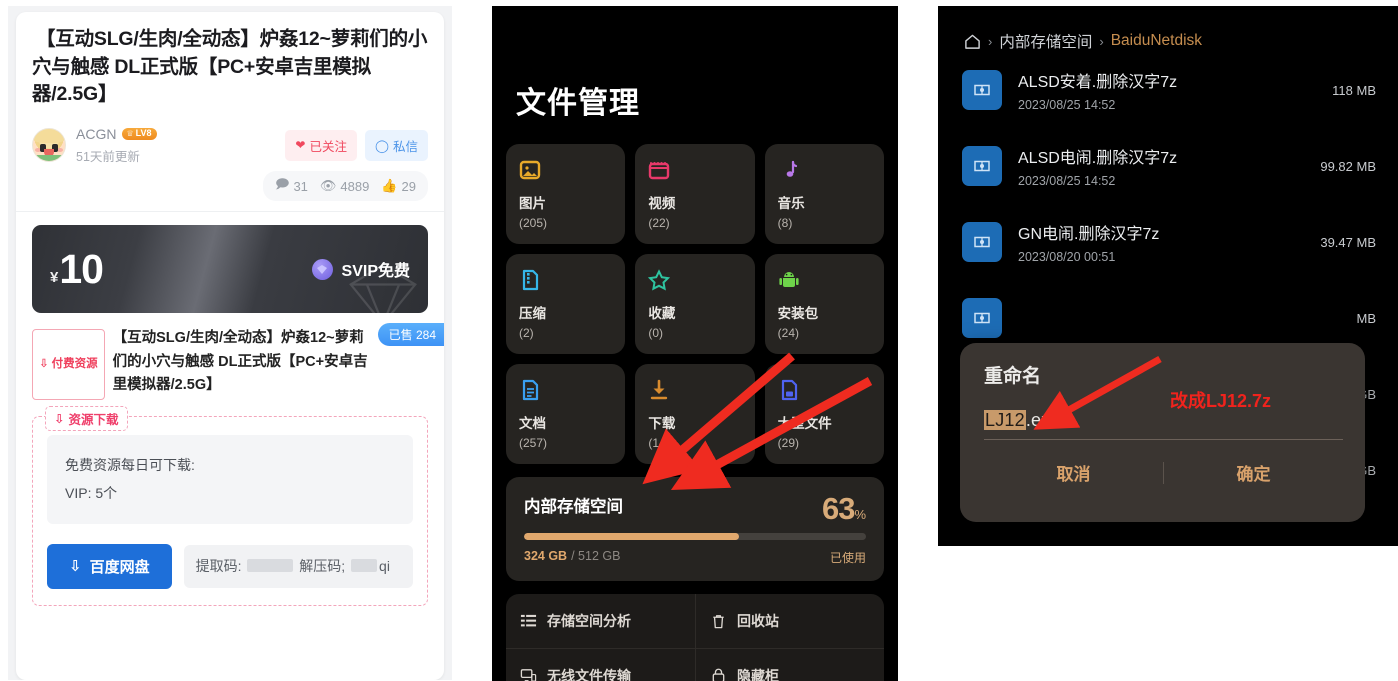  I want to click on table-row: ALSD电闹.删除汉字7z 2023/08/25 14:52 99.82 MB, so click(1168, 166).